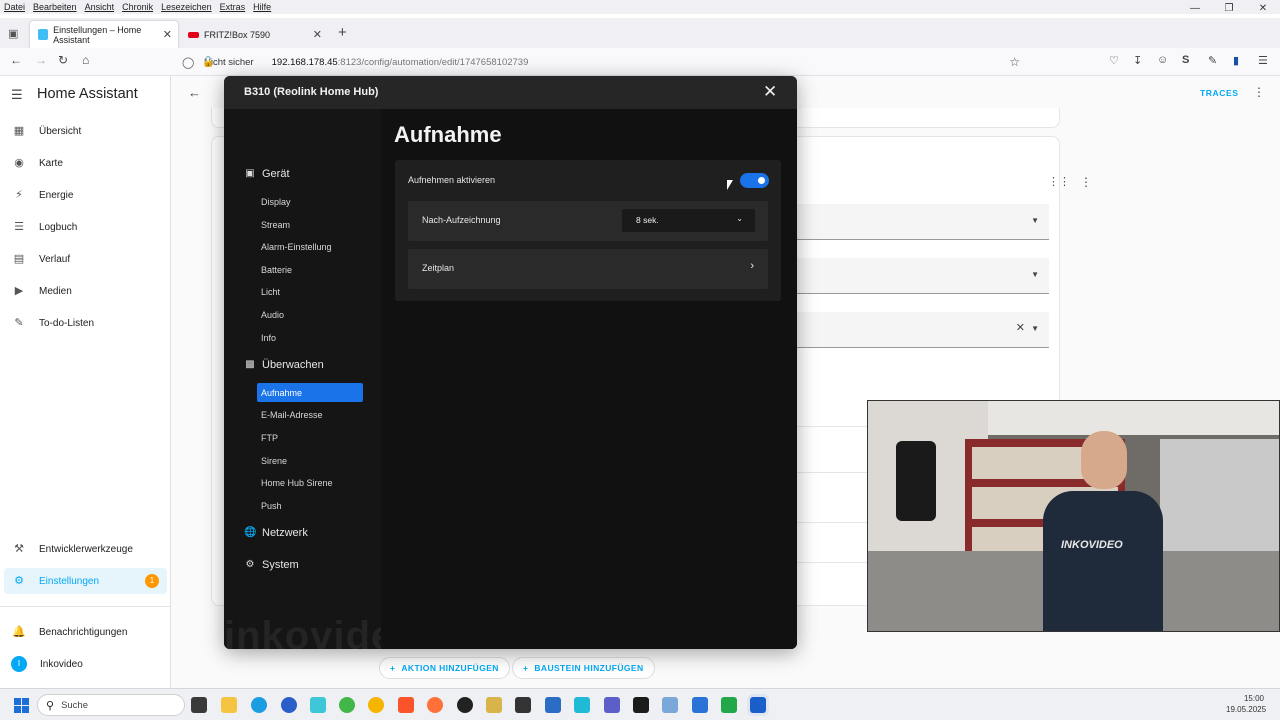  I want to click on close-window-icon: ✕, so click(1263, 9).